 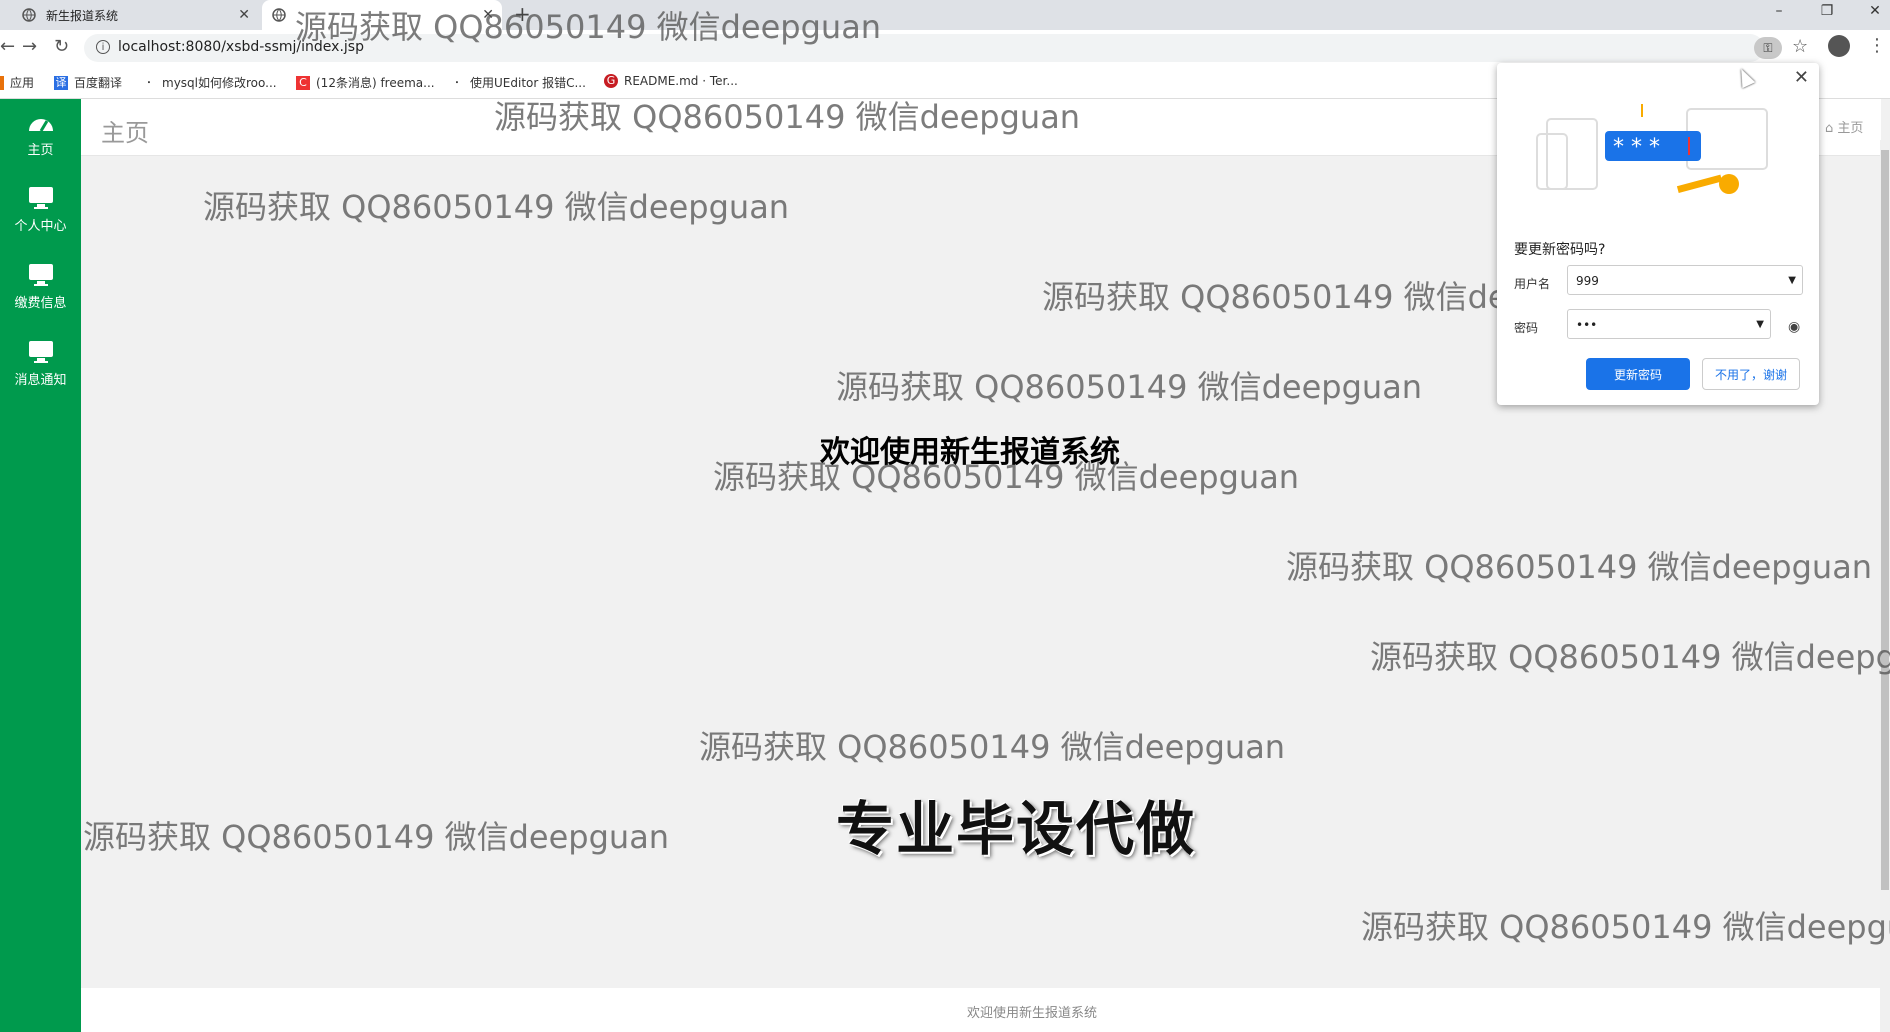 I want to click on password-label: 密码, so click(x=1526, y=328).